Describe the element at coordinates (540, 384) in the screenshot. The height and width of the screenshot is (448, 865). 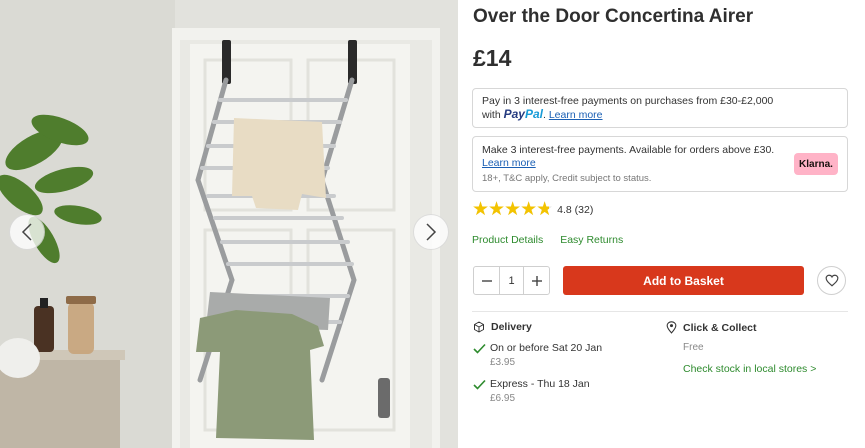
I see `delivery-option-title: Express - Thu 18 Jan` at that location.